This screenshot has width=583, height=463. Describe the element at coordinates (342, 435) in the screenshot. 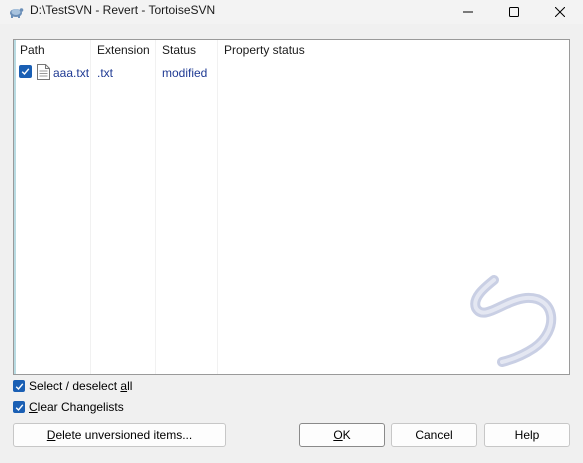

I see `ok-button: OK` at that location.